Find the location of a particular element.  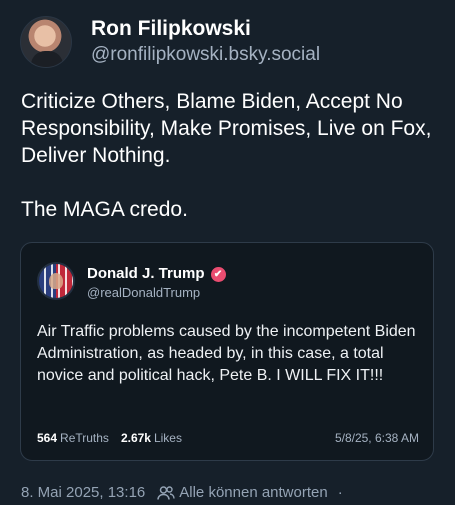

author-handle: @ronfilipkowski.bsky.social is located at coordinates (205, 55).